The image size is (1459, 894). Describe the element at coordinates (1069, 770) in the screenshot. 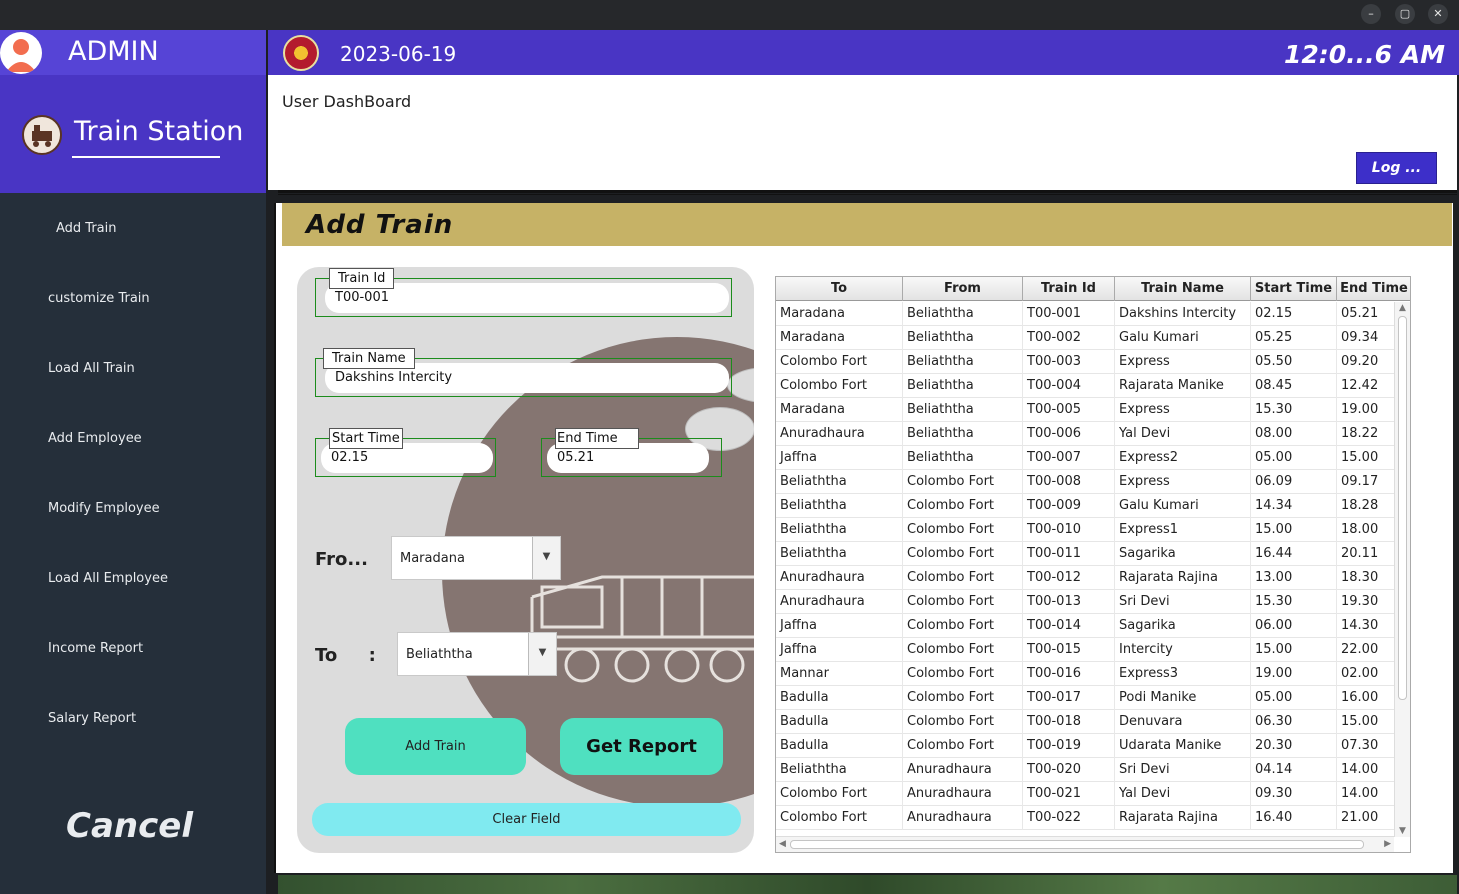

I see `table-cell: T00-020` at that location.